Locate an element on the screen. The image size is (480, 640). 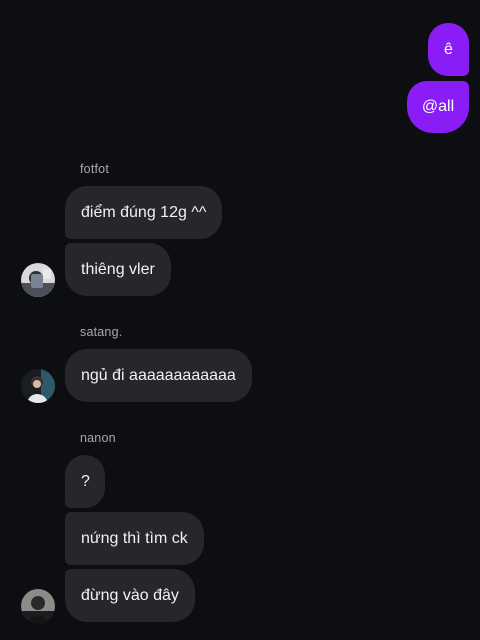
message-text: điểm đúng 12g ^^ is located at coordinates (144, 212).